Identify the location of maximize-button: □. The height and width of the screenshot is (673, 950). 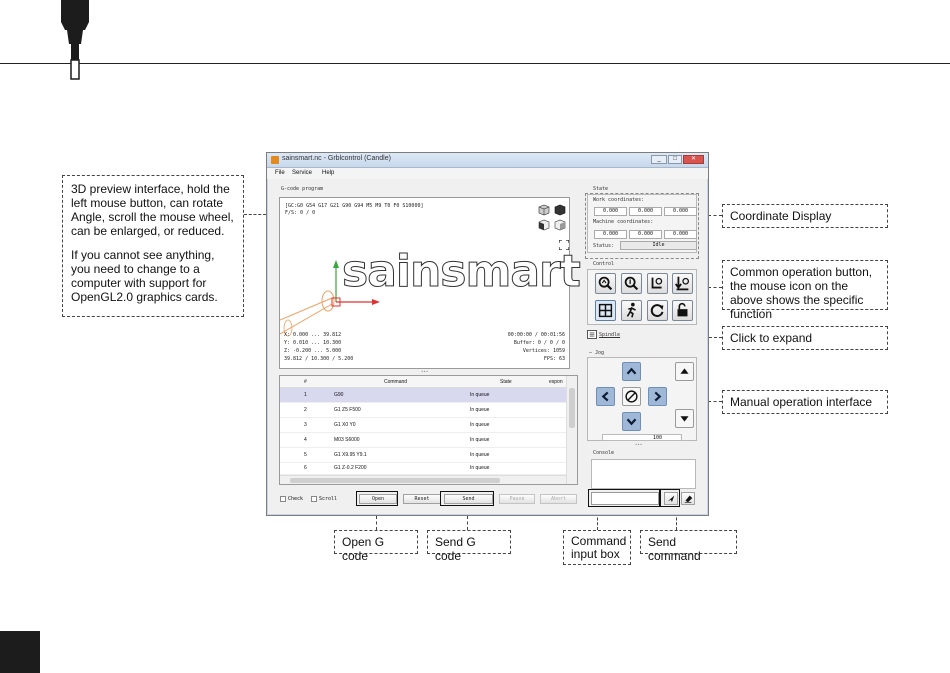
(675, 159).